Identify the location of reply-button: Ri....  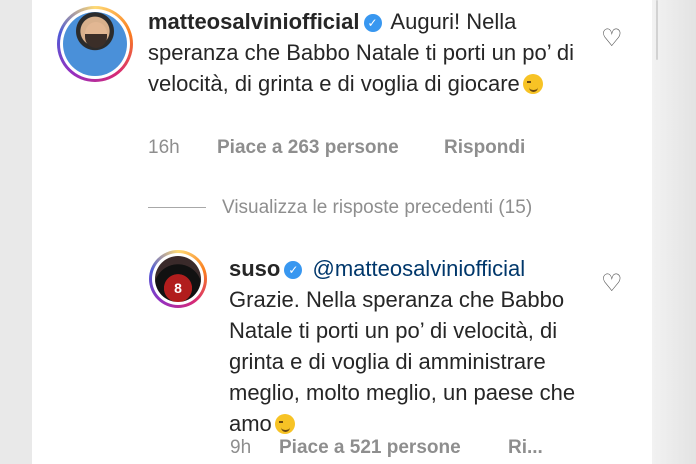
(525, 448).